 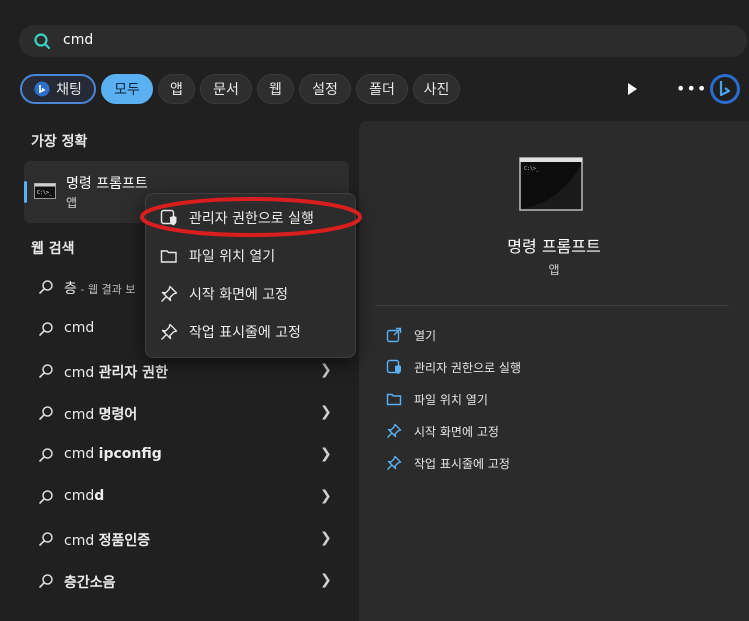 I want to click on filter-web-button: 웹, so click(x=275, y=89).